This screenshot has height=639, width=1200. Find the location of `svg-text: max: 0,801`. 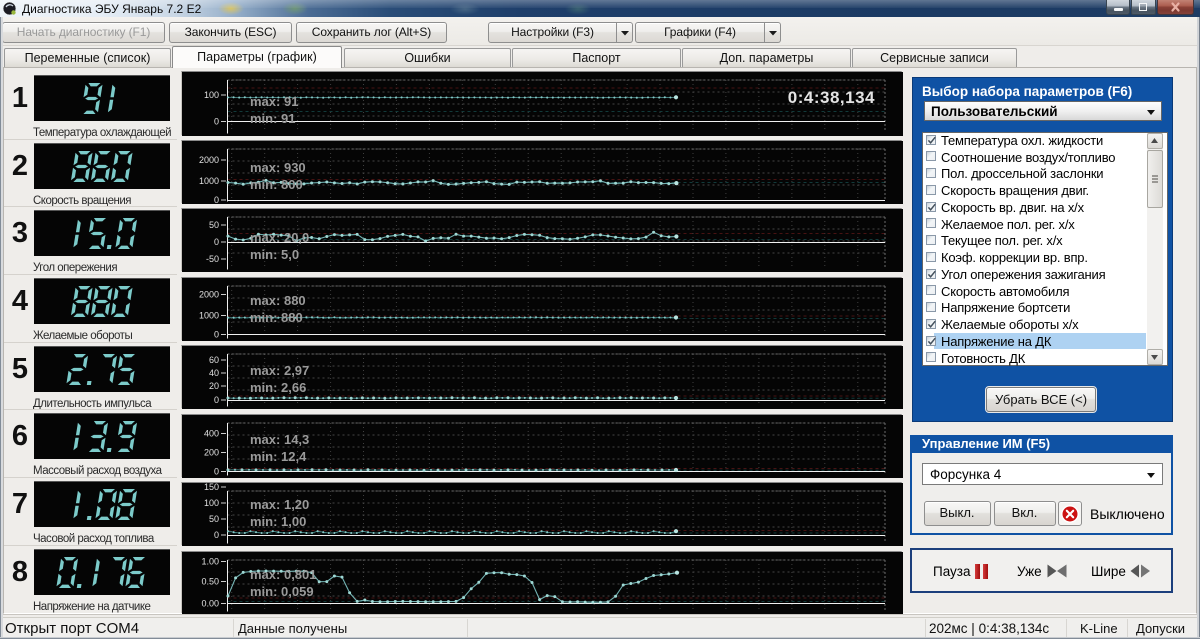

svg-text: max: 0,801 is located at coordinates (283, 574).